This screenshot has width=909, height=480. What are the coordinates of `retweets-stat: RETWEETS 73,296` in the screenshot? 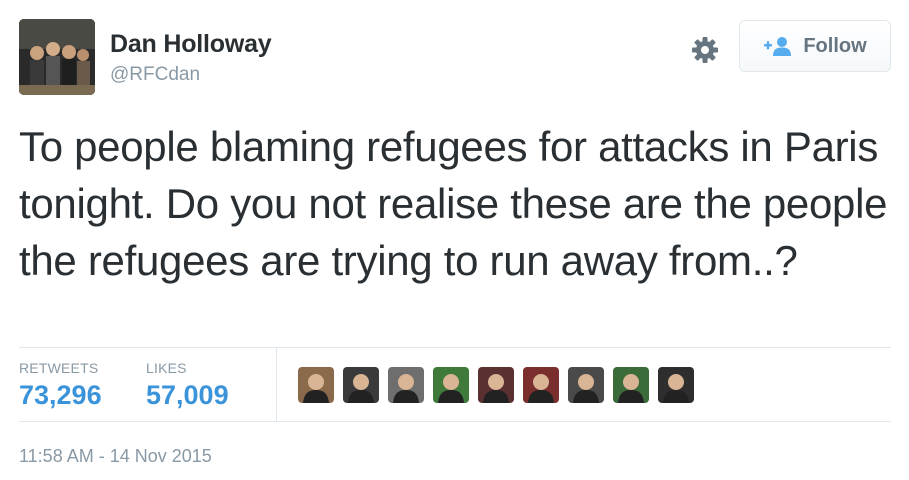 It's located at (60, 385).